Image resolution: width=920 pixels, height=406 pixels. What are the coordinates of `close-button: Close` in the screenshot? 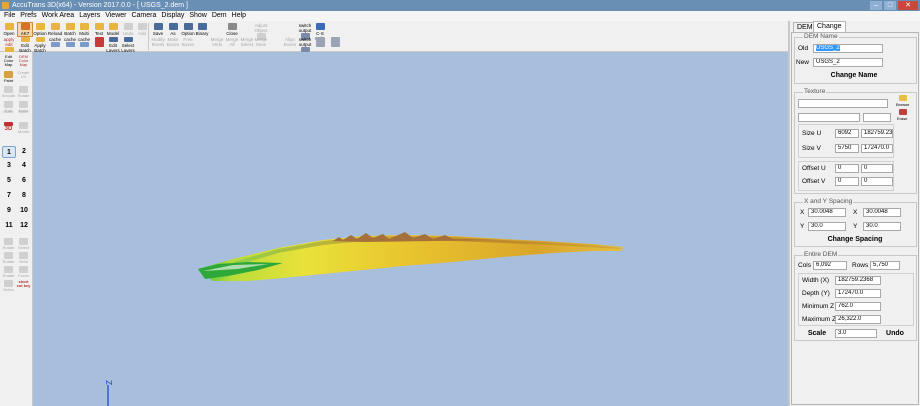 It's located at (232, 29).